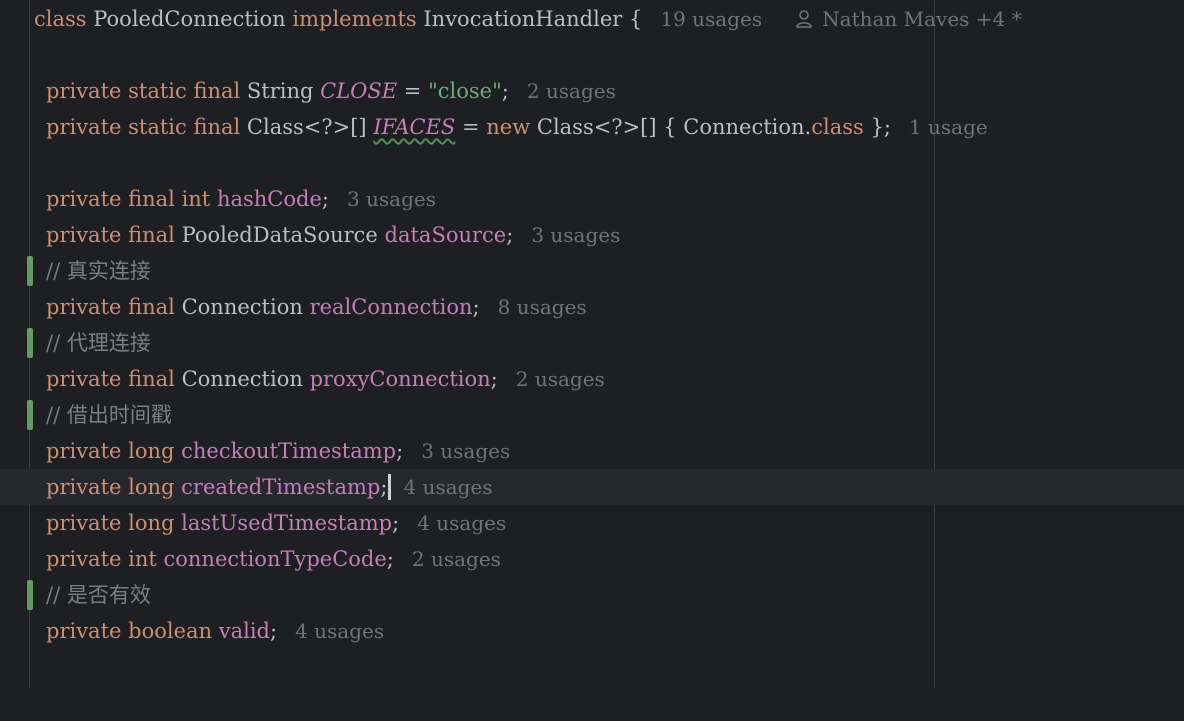 The width and height of the screenshot is (1184, 721). I want to click on field-name: realConnection, so click(391, 307).